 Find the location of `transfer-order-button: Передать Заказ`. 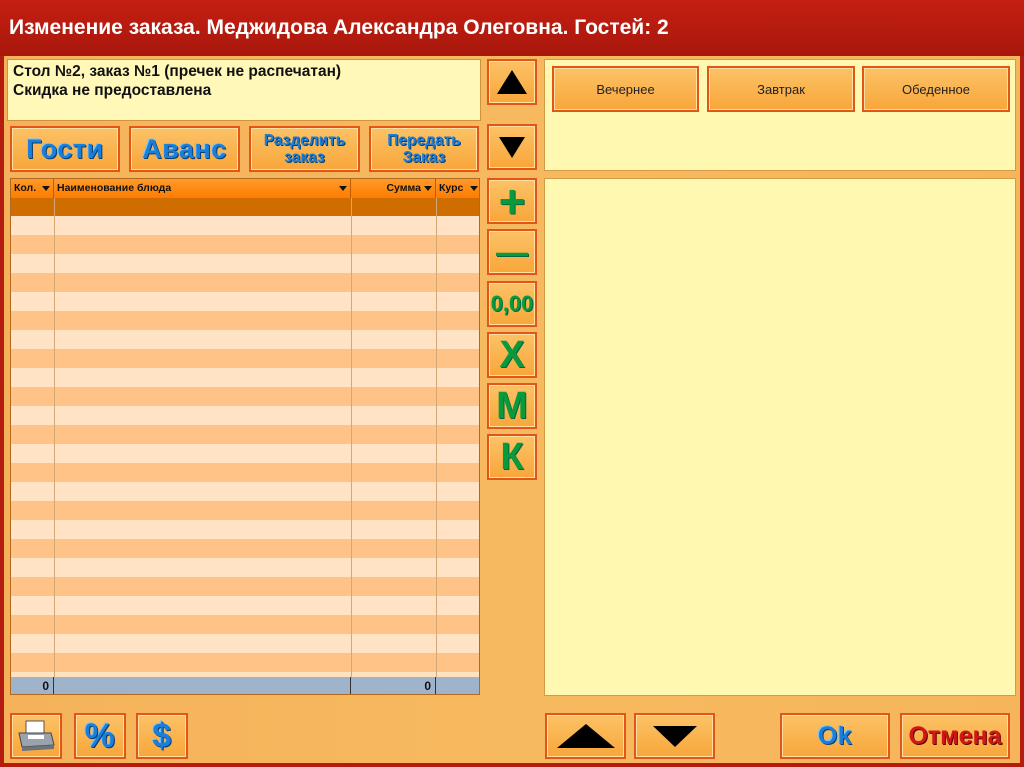

transfer-order-button: Передать Заказ is located at coordinates (424, 149).